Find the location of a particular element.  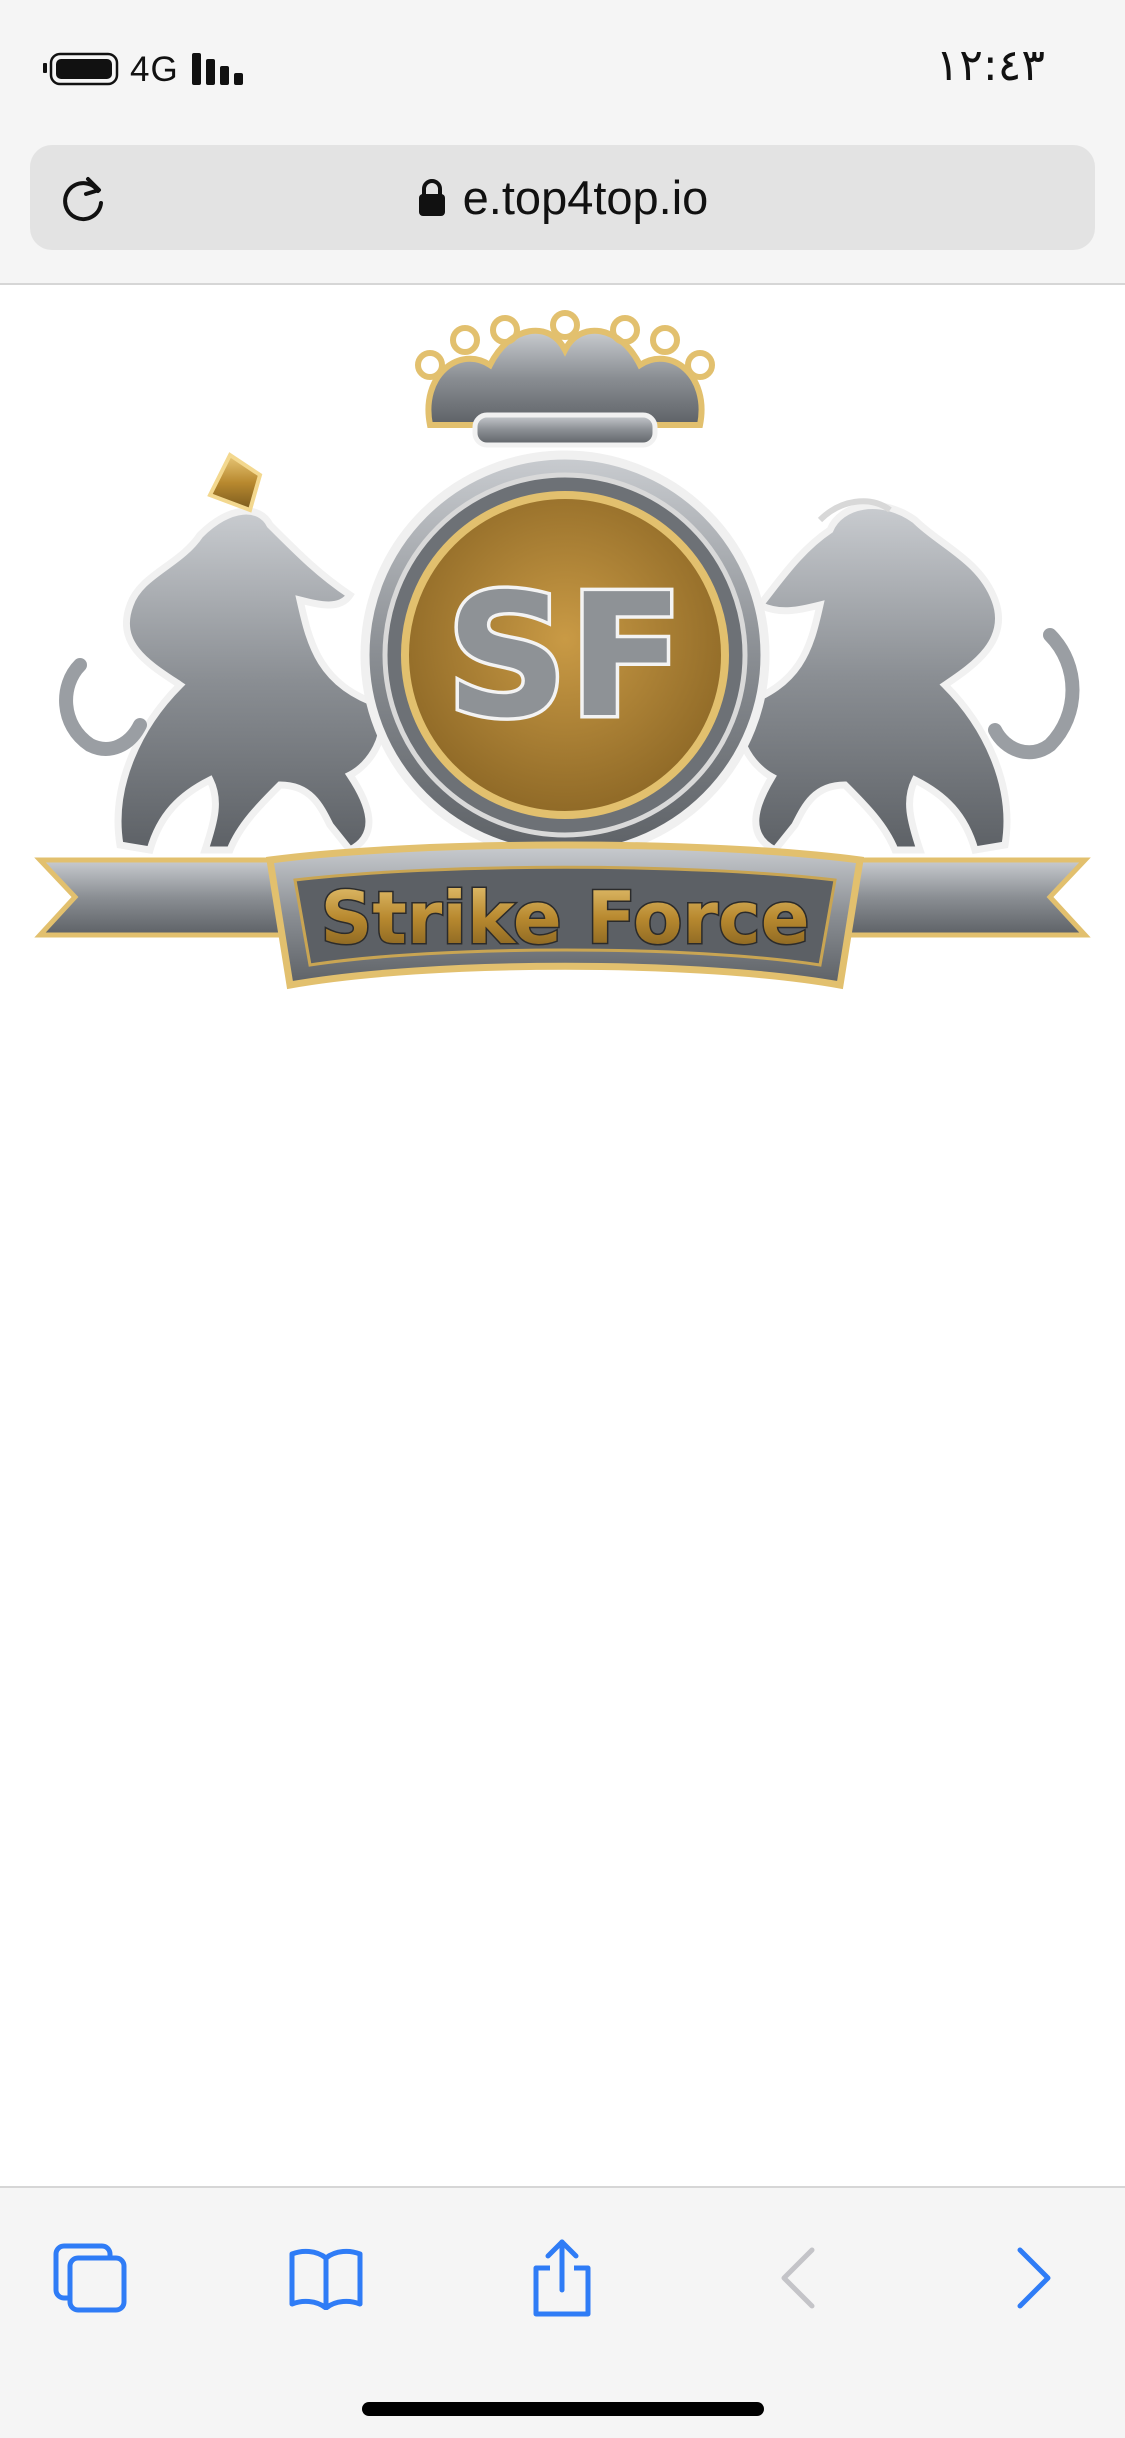

logo-initials: SF is located at coordinates (565, 657).